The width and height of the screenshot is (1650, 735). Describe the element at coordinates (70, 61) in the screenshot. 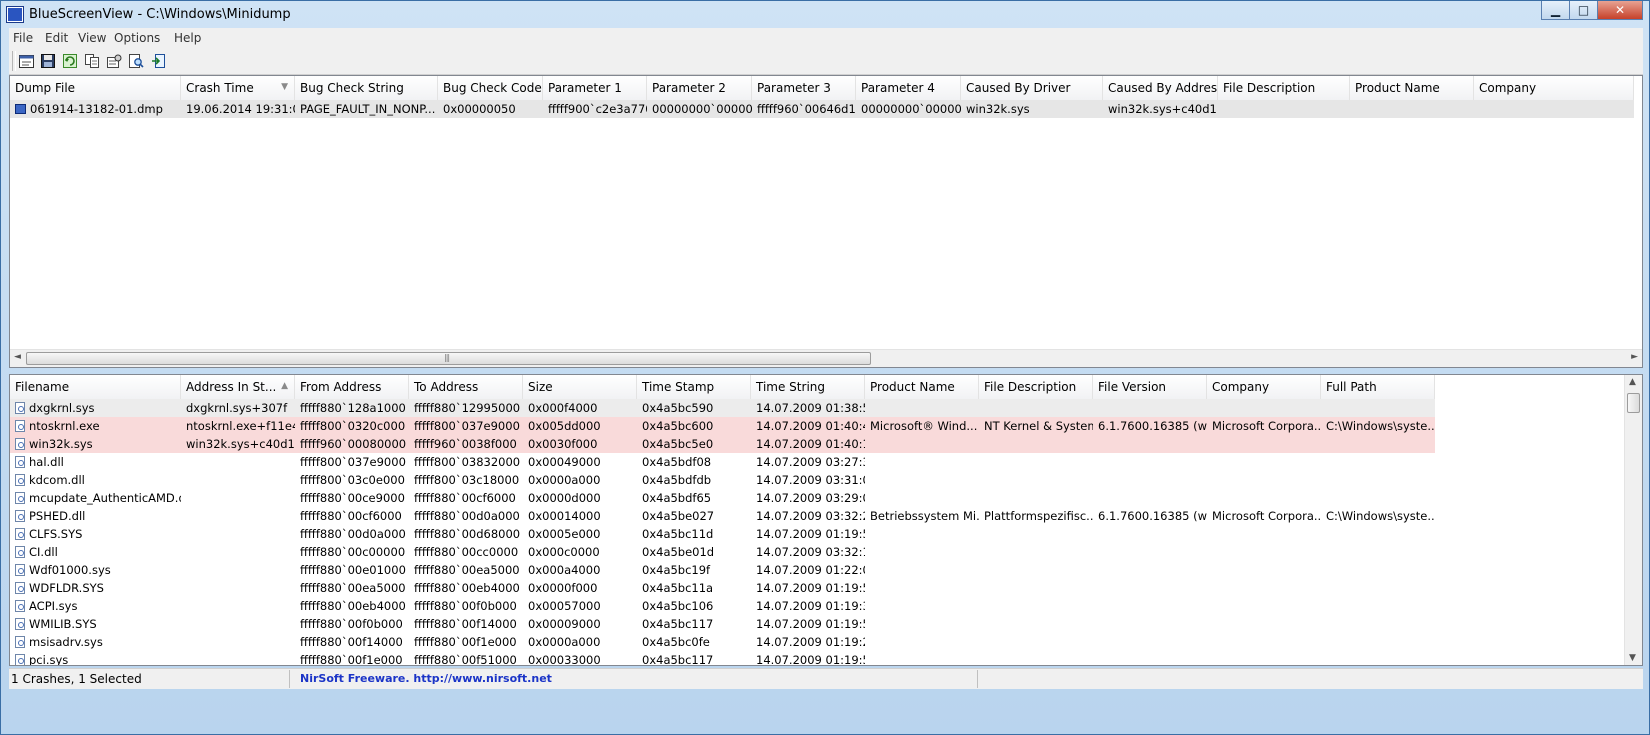

I see `refresh-icon` at that location.